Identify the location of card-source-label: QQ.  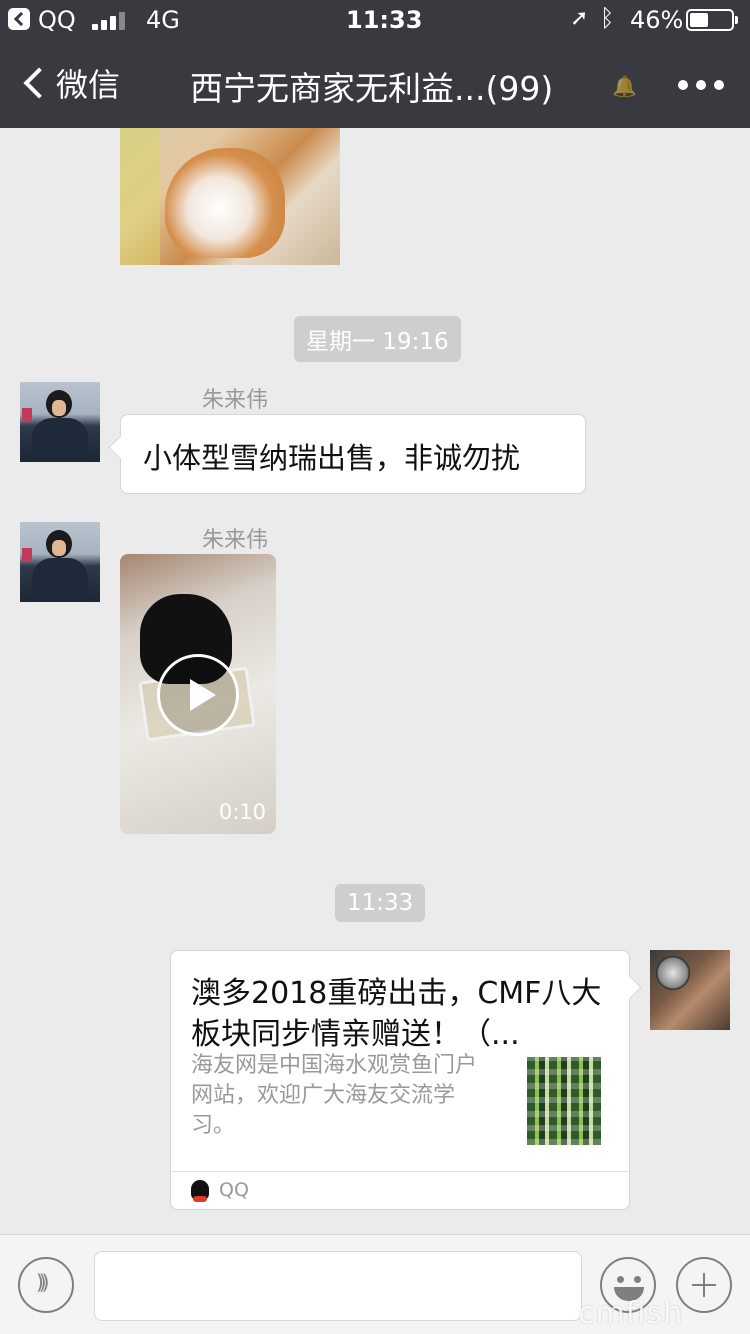
(234, 1190).